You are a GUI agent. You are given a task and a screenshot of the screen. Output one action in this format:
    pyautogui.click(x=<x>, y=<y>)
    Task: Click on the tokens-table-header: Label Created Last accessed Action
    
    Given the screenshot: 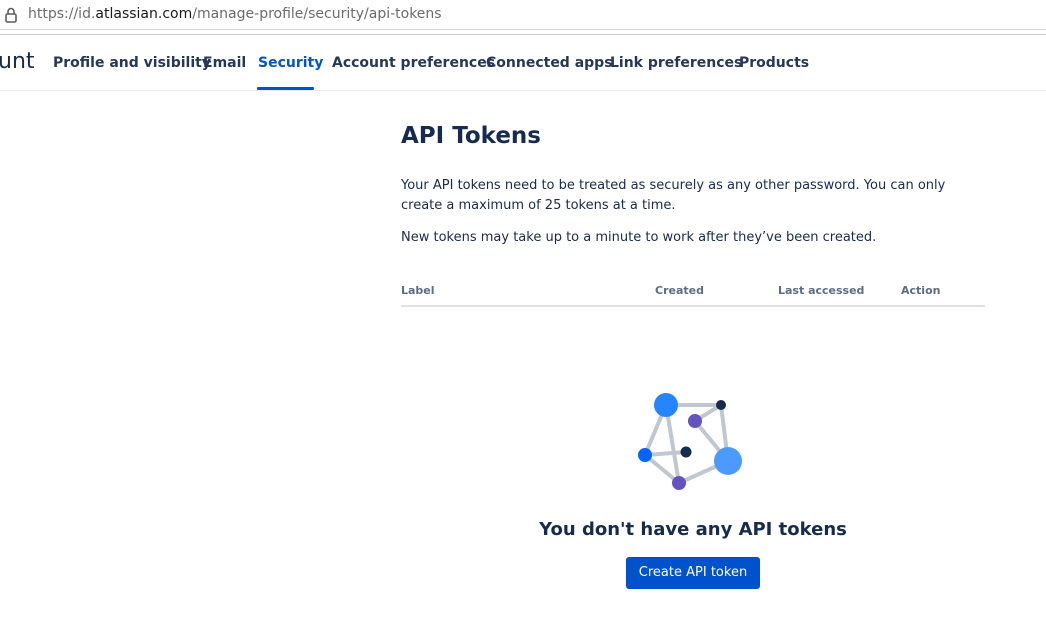 What is the action you would take?
    pyautogui.click(x=693, y=294)
    